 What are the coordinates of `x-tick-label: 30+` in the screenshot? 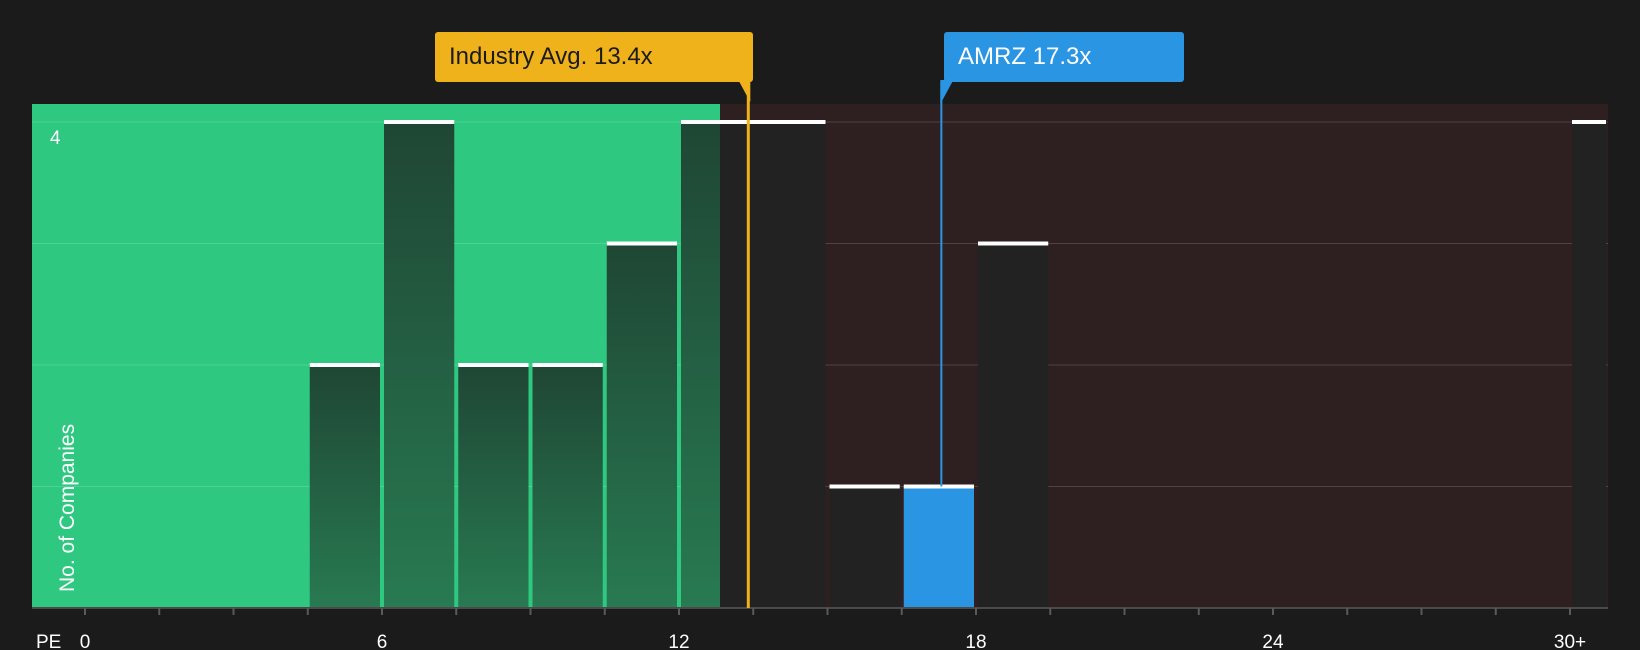 It's located at (1570, 641).